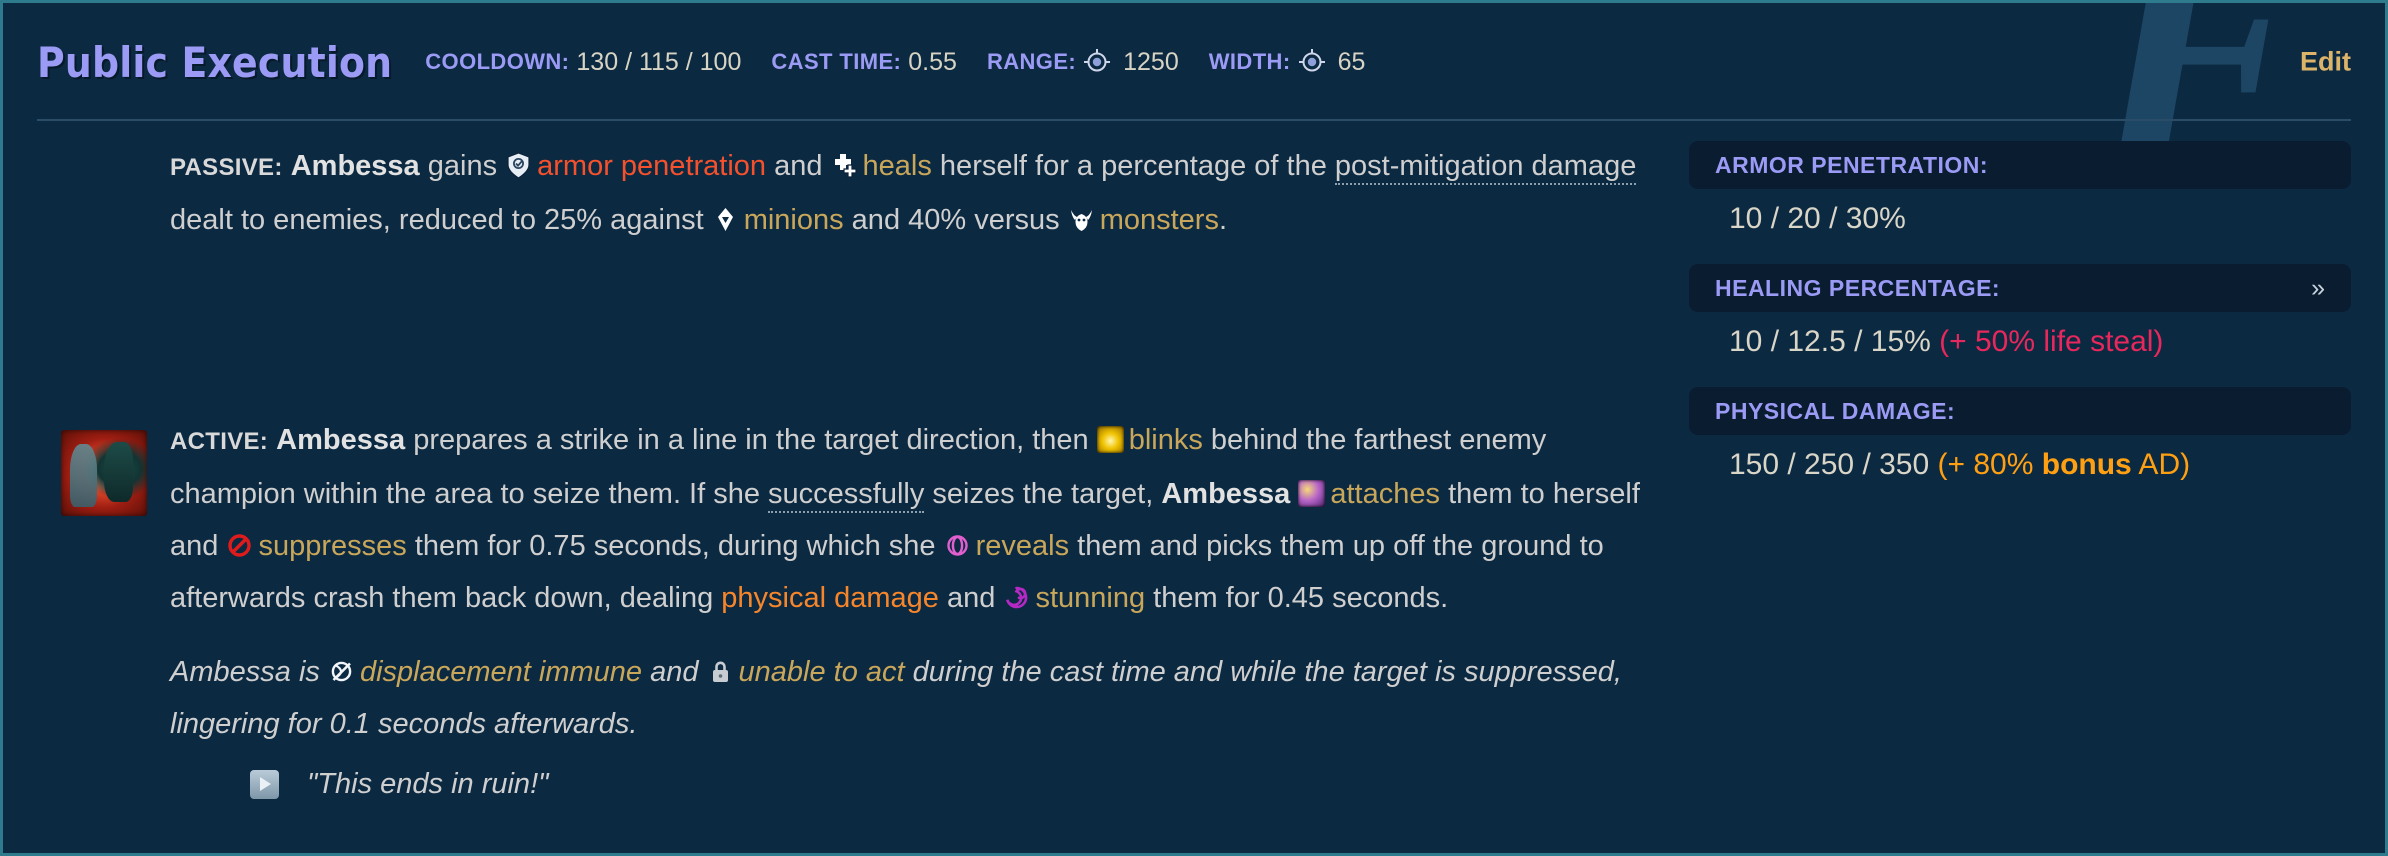  Describe the element at coordinates (355, 166) in the screenshot. I see `passive-champion-name: Ambessa` at that location.